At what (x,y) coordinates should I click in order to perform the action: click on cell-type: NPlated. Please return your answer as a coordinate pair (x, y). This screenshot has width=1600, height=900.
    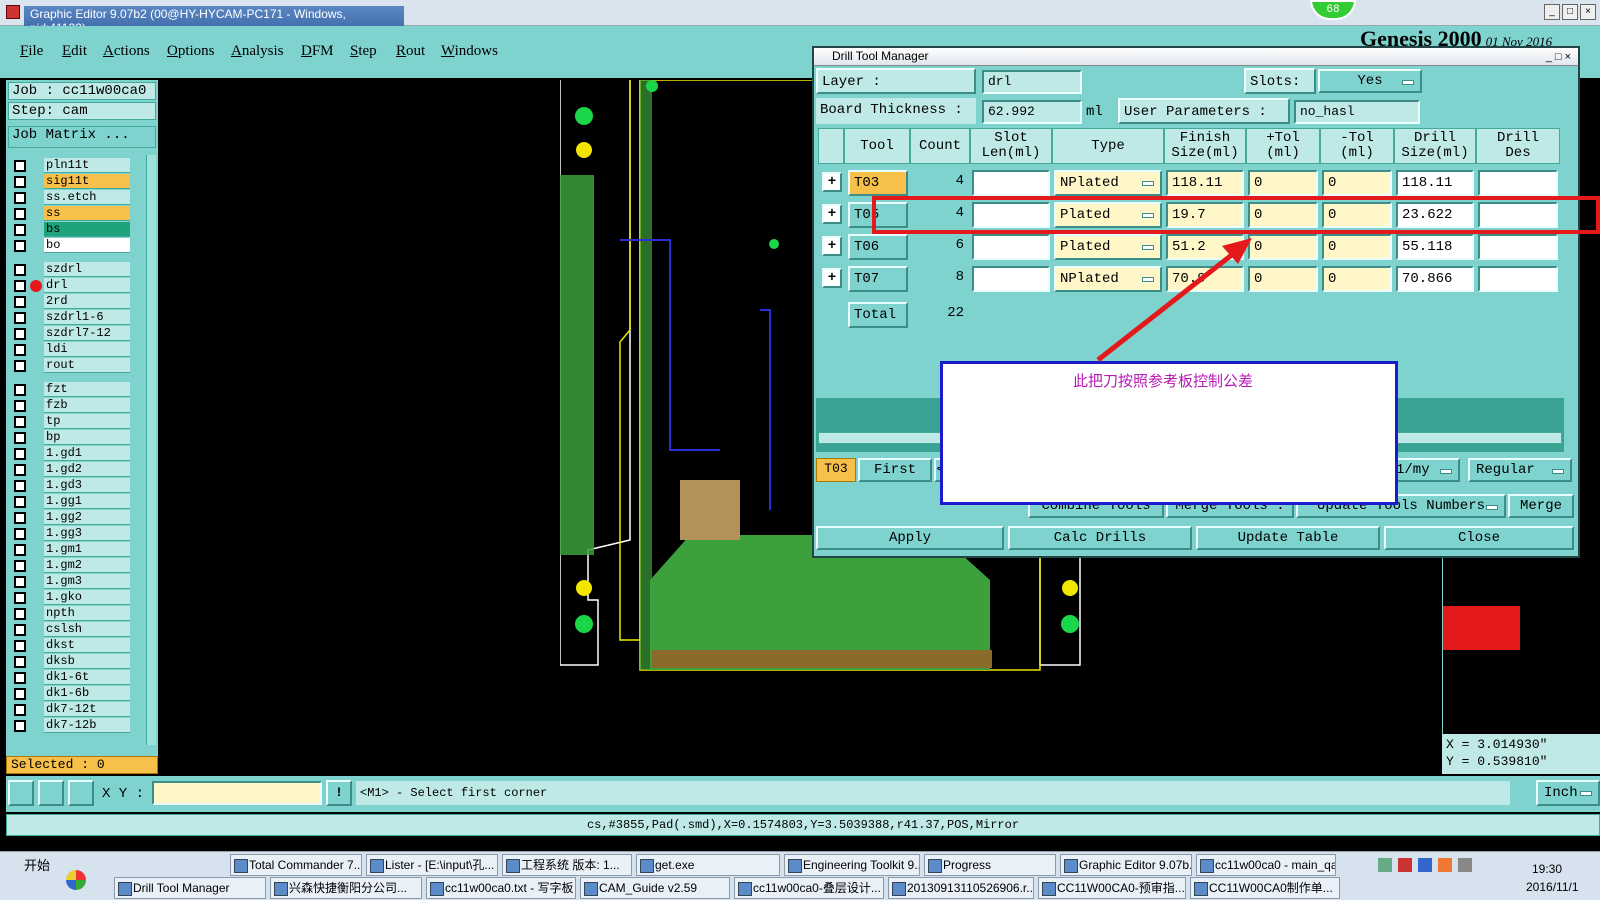
    Looking at the image, I should click on (1108, 183).